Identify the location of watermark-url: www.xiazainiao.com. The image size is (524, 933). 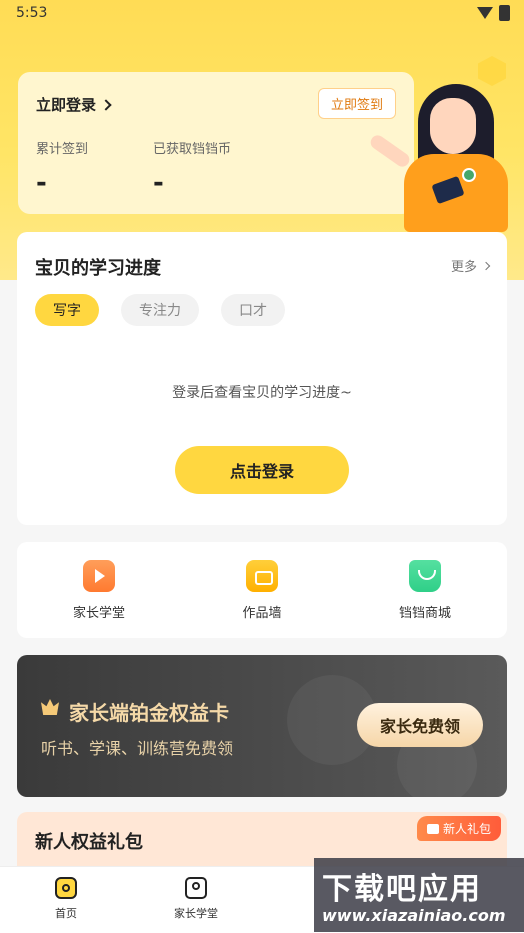
(414, 915).